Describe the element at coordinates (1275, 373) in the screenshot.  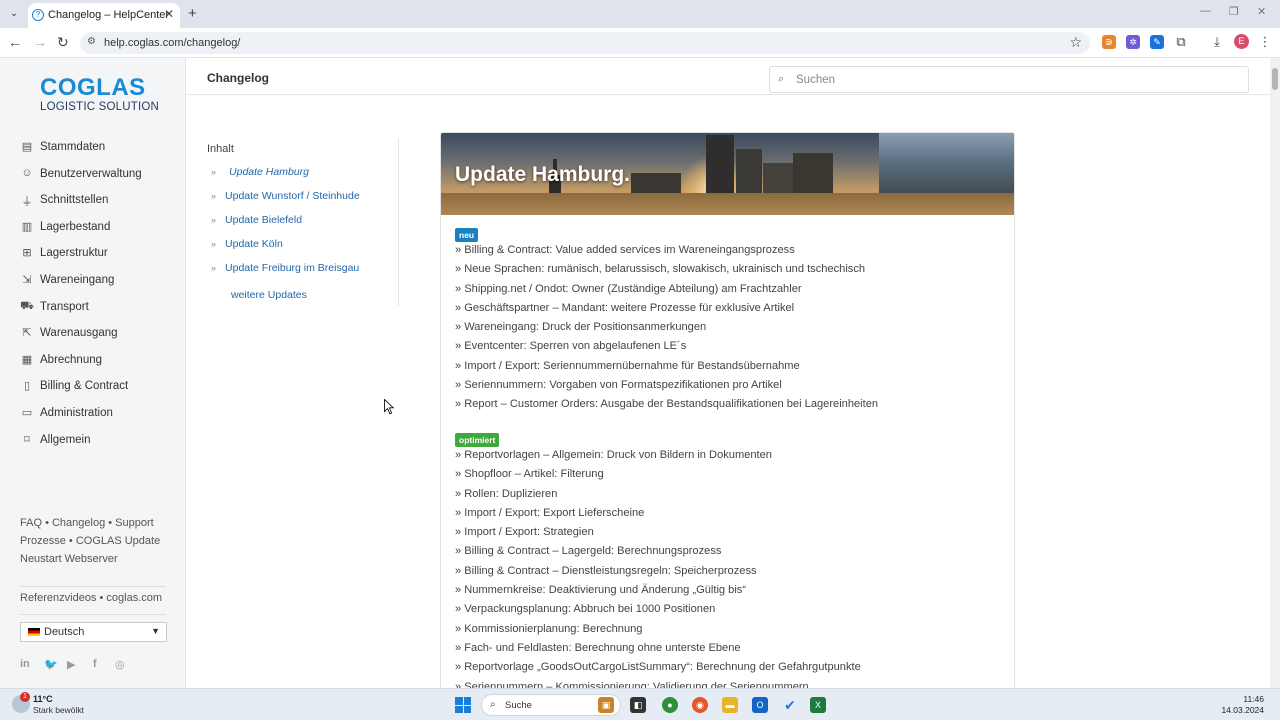
I see `page-scrollbar` at that location.